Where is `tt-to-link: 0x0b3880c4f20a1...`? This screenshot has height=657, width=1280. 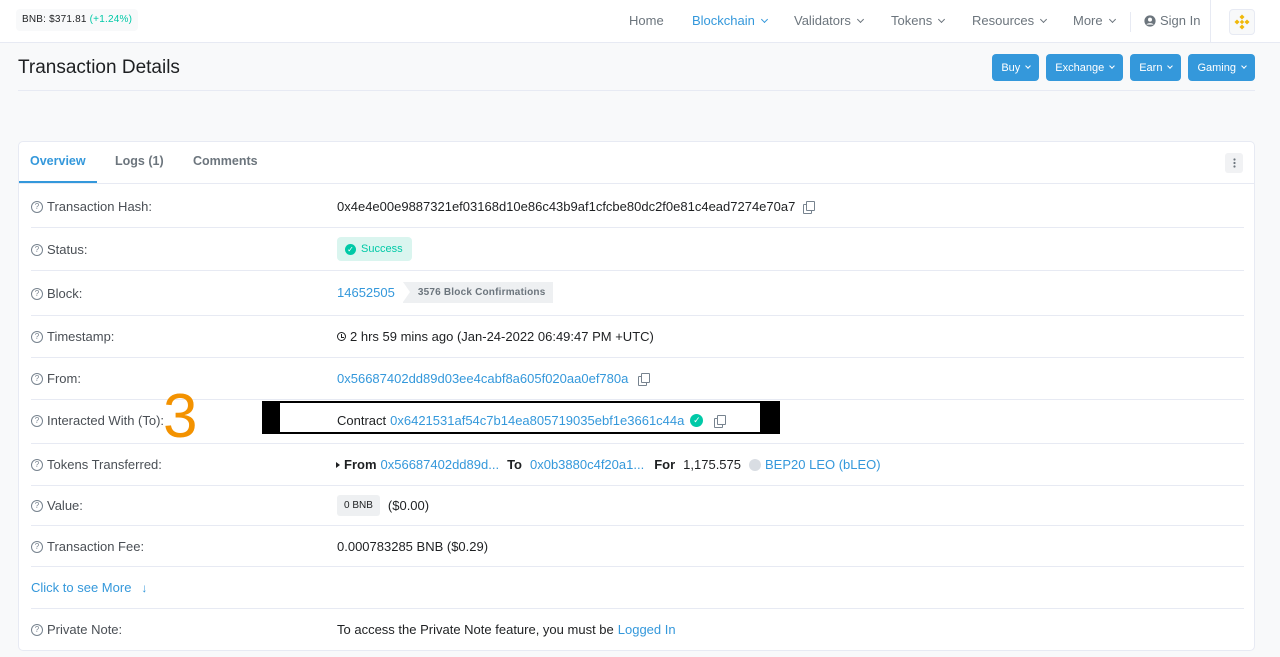
tt-to-link: 0x0b3880c4f20a1... is located at coordinates (587, 464).